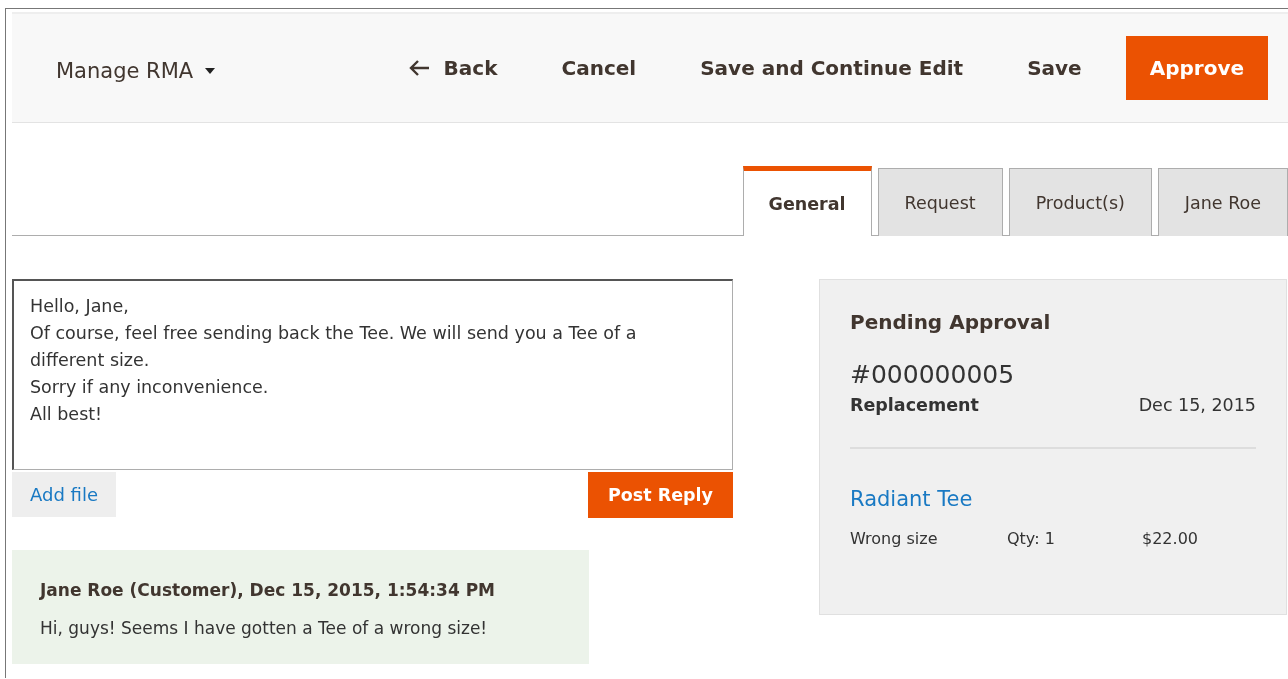  Describe the element at coordinates (1031, 538) in the screenshot. I see `quantity: Qty: 1` at that location.